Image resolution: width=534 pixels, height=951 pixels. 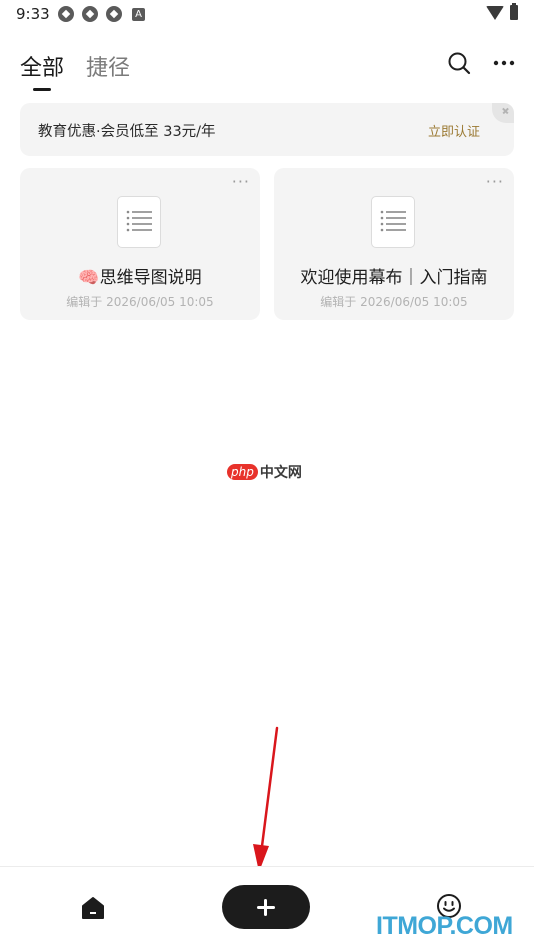 I want to click on header: 全部 捷径, so click(x=267, y=69).